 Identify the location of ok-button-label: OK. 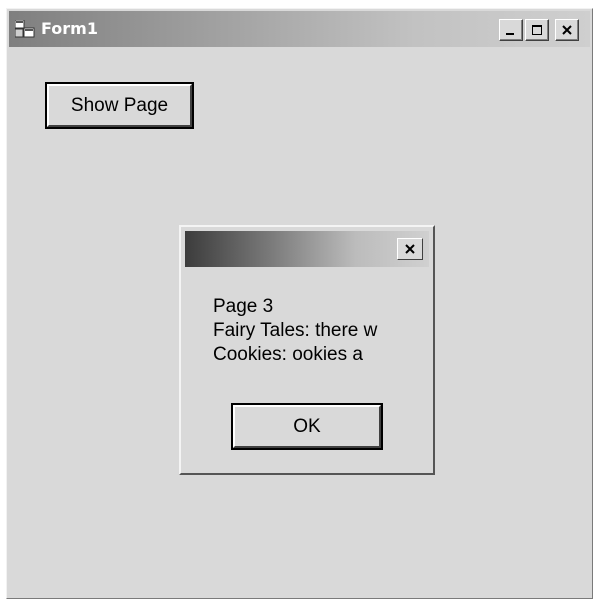
(307, 426).